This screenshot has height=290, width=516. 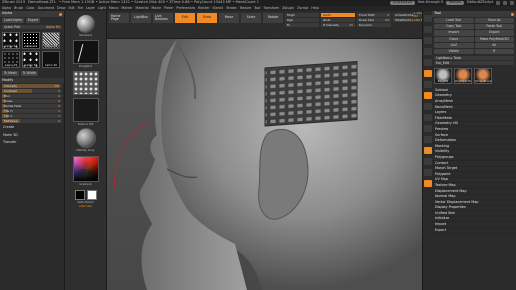 I want to click on spix-icon, so click(x=427, y=29).